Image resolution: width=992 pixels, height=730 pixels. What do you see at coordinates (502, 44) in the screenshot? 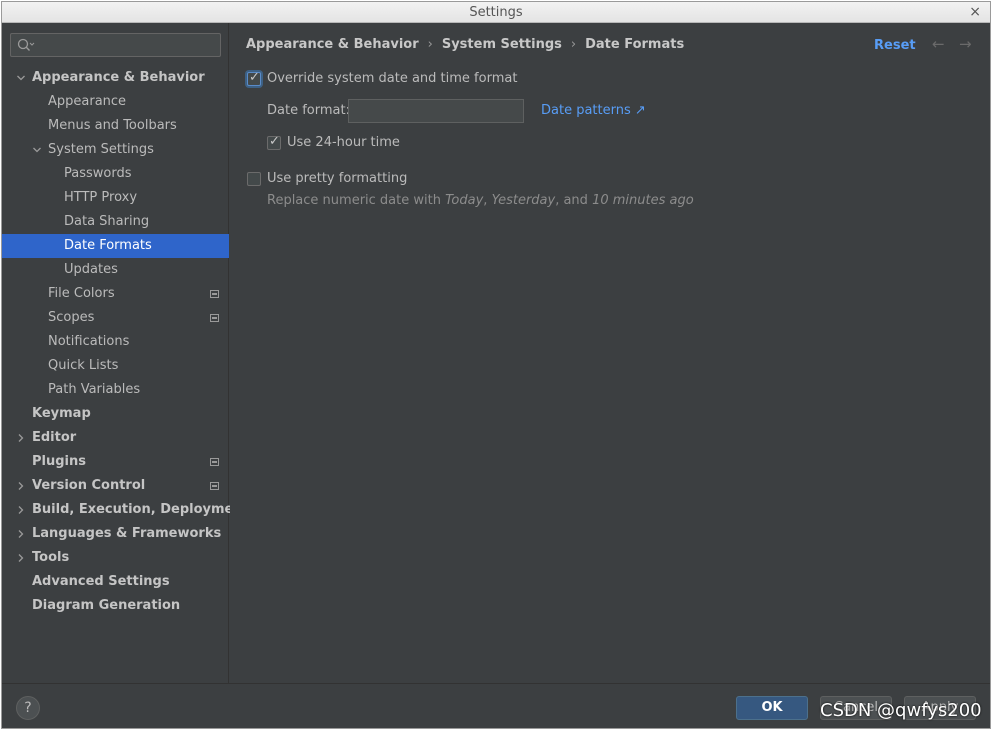
I see `breadcrumb-item-system-settings: System Settings` at bounding box center [502, 44].